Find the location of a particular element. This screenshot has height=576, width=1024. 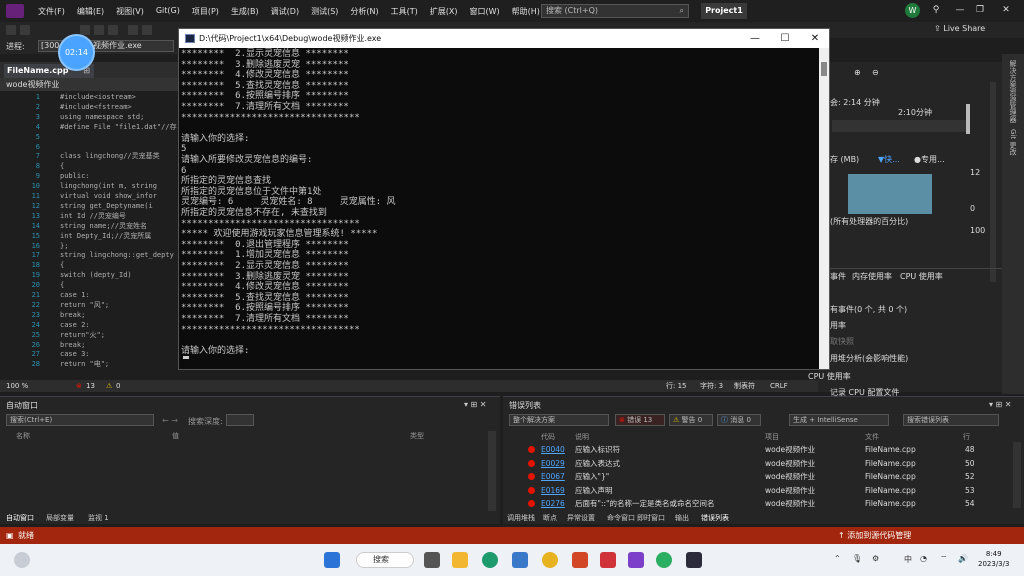

zoom-in-icon: ⊕ is located at coordinates (857, 72).